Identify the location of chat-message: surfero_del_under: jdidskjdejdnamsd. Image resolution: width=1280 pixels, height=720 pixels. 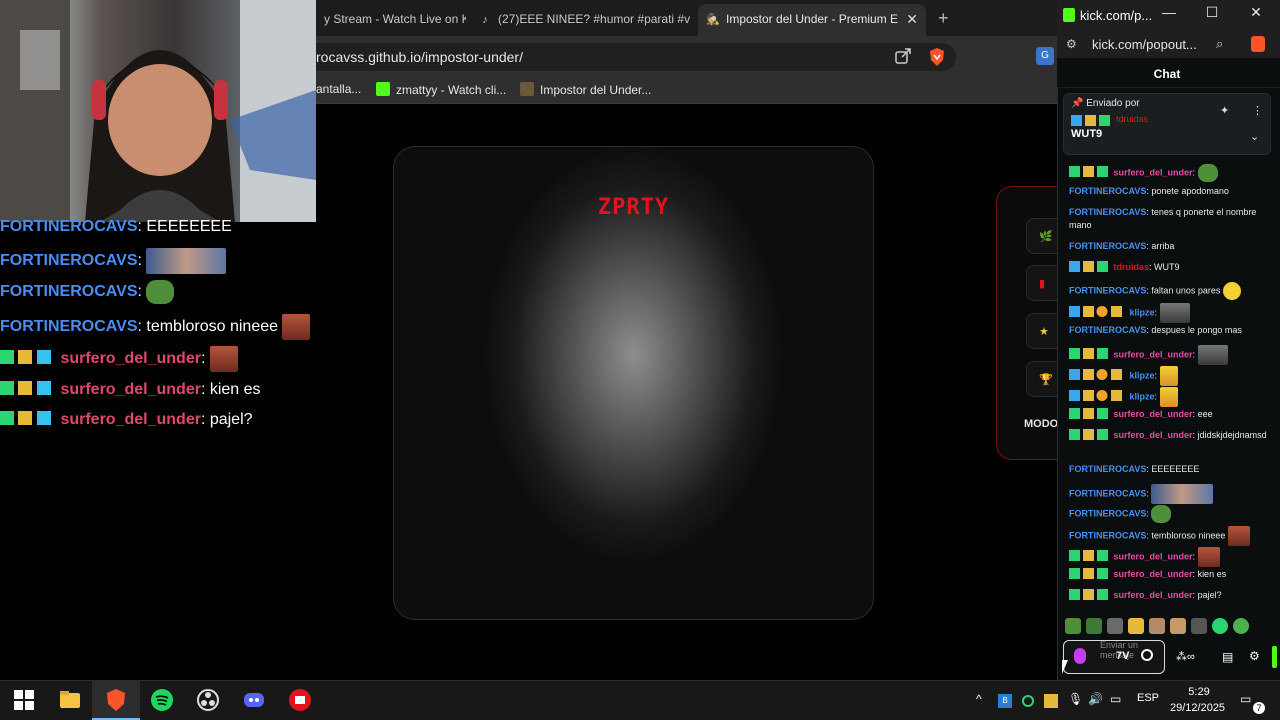
(1169, 435).